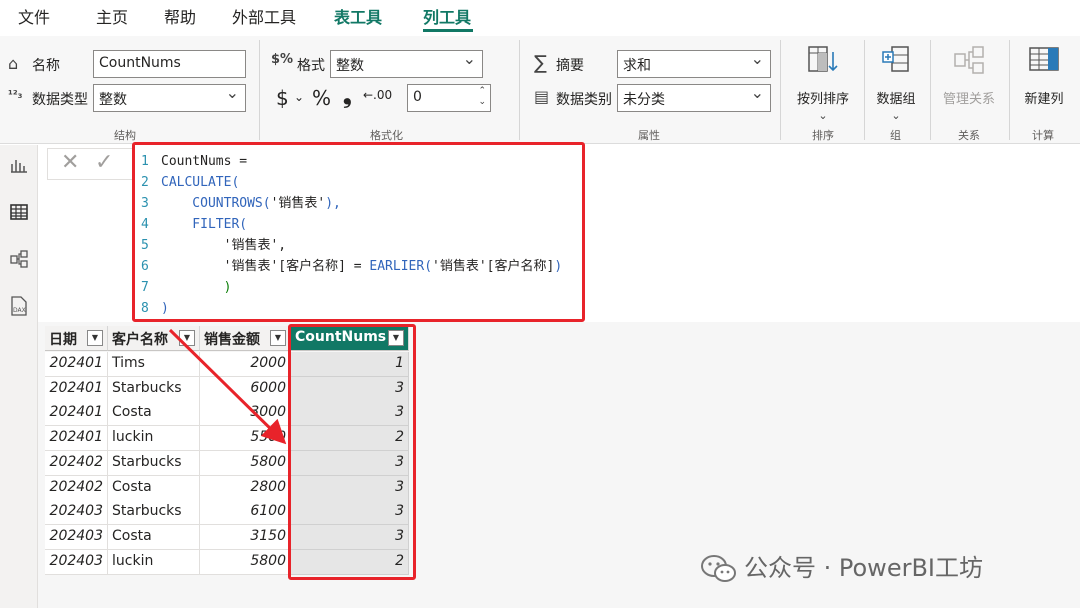  What do you see at coordinates (245, 537) in the screenshot?
I see `table-cell: 3150` at bounding box center [245, 537].